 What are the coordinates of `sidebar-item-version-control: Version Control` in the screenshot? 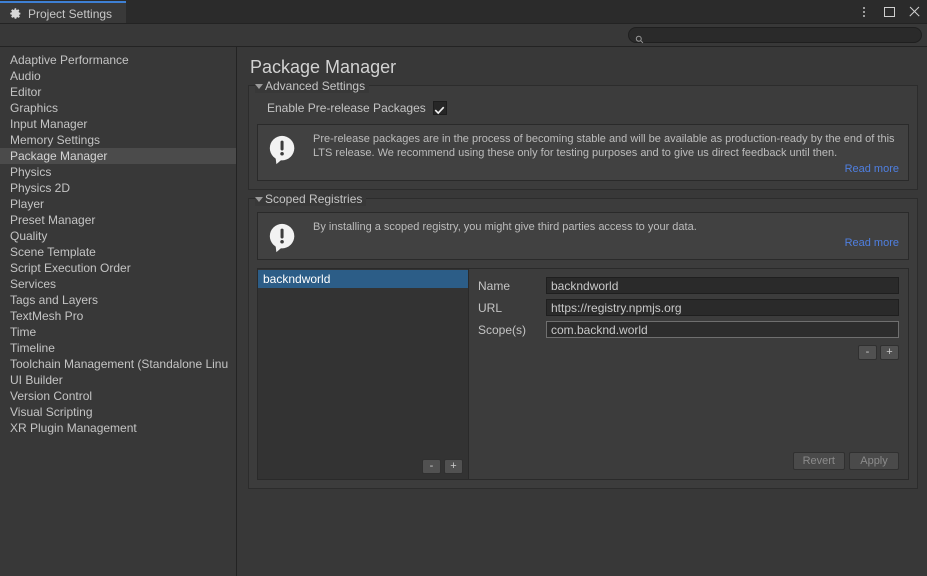 It's located at (118, 396).